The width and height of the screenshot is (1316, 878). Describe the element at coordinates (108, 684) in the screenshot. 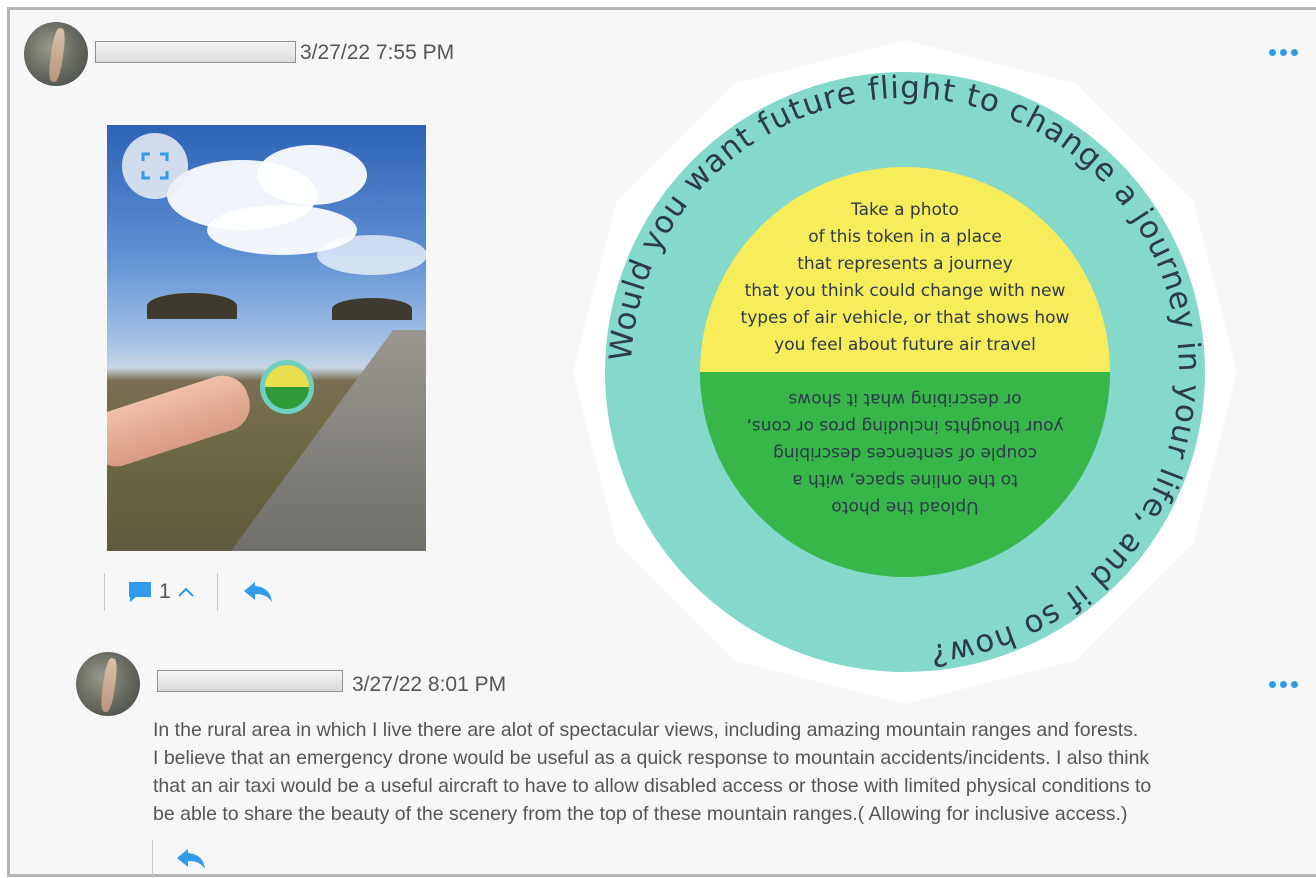

I see `reply-author-avatar` at that location.